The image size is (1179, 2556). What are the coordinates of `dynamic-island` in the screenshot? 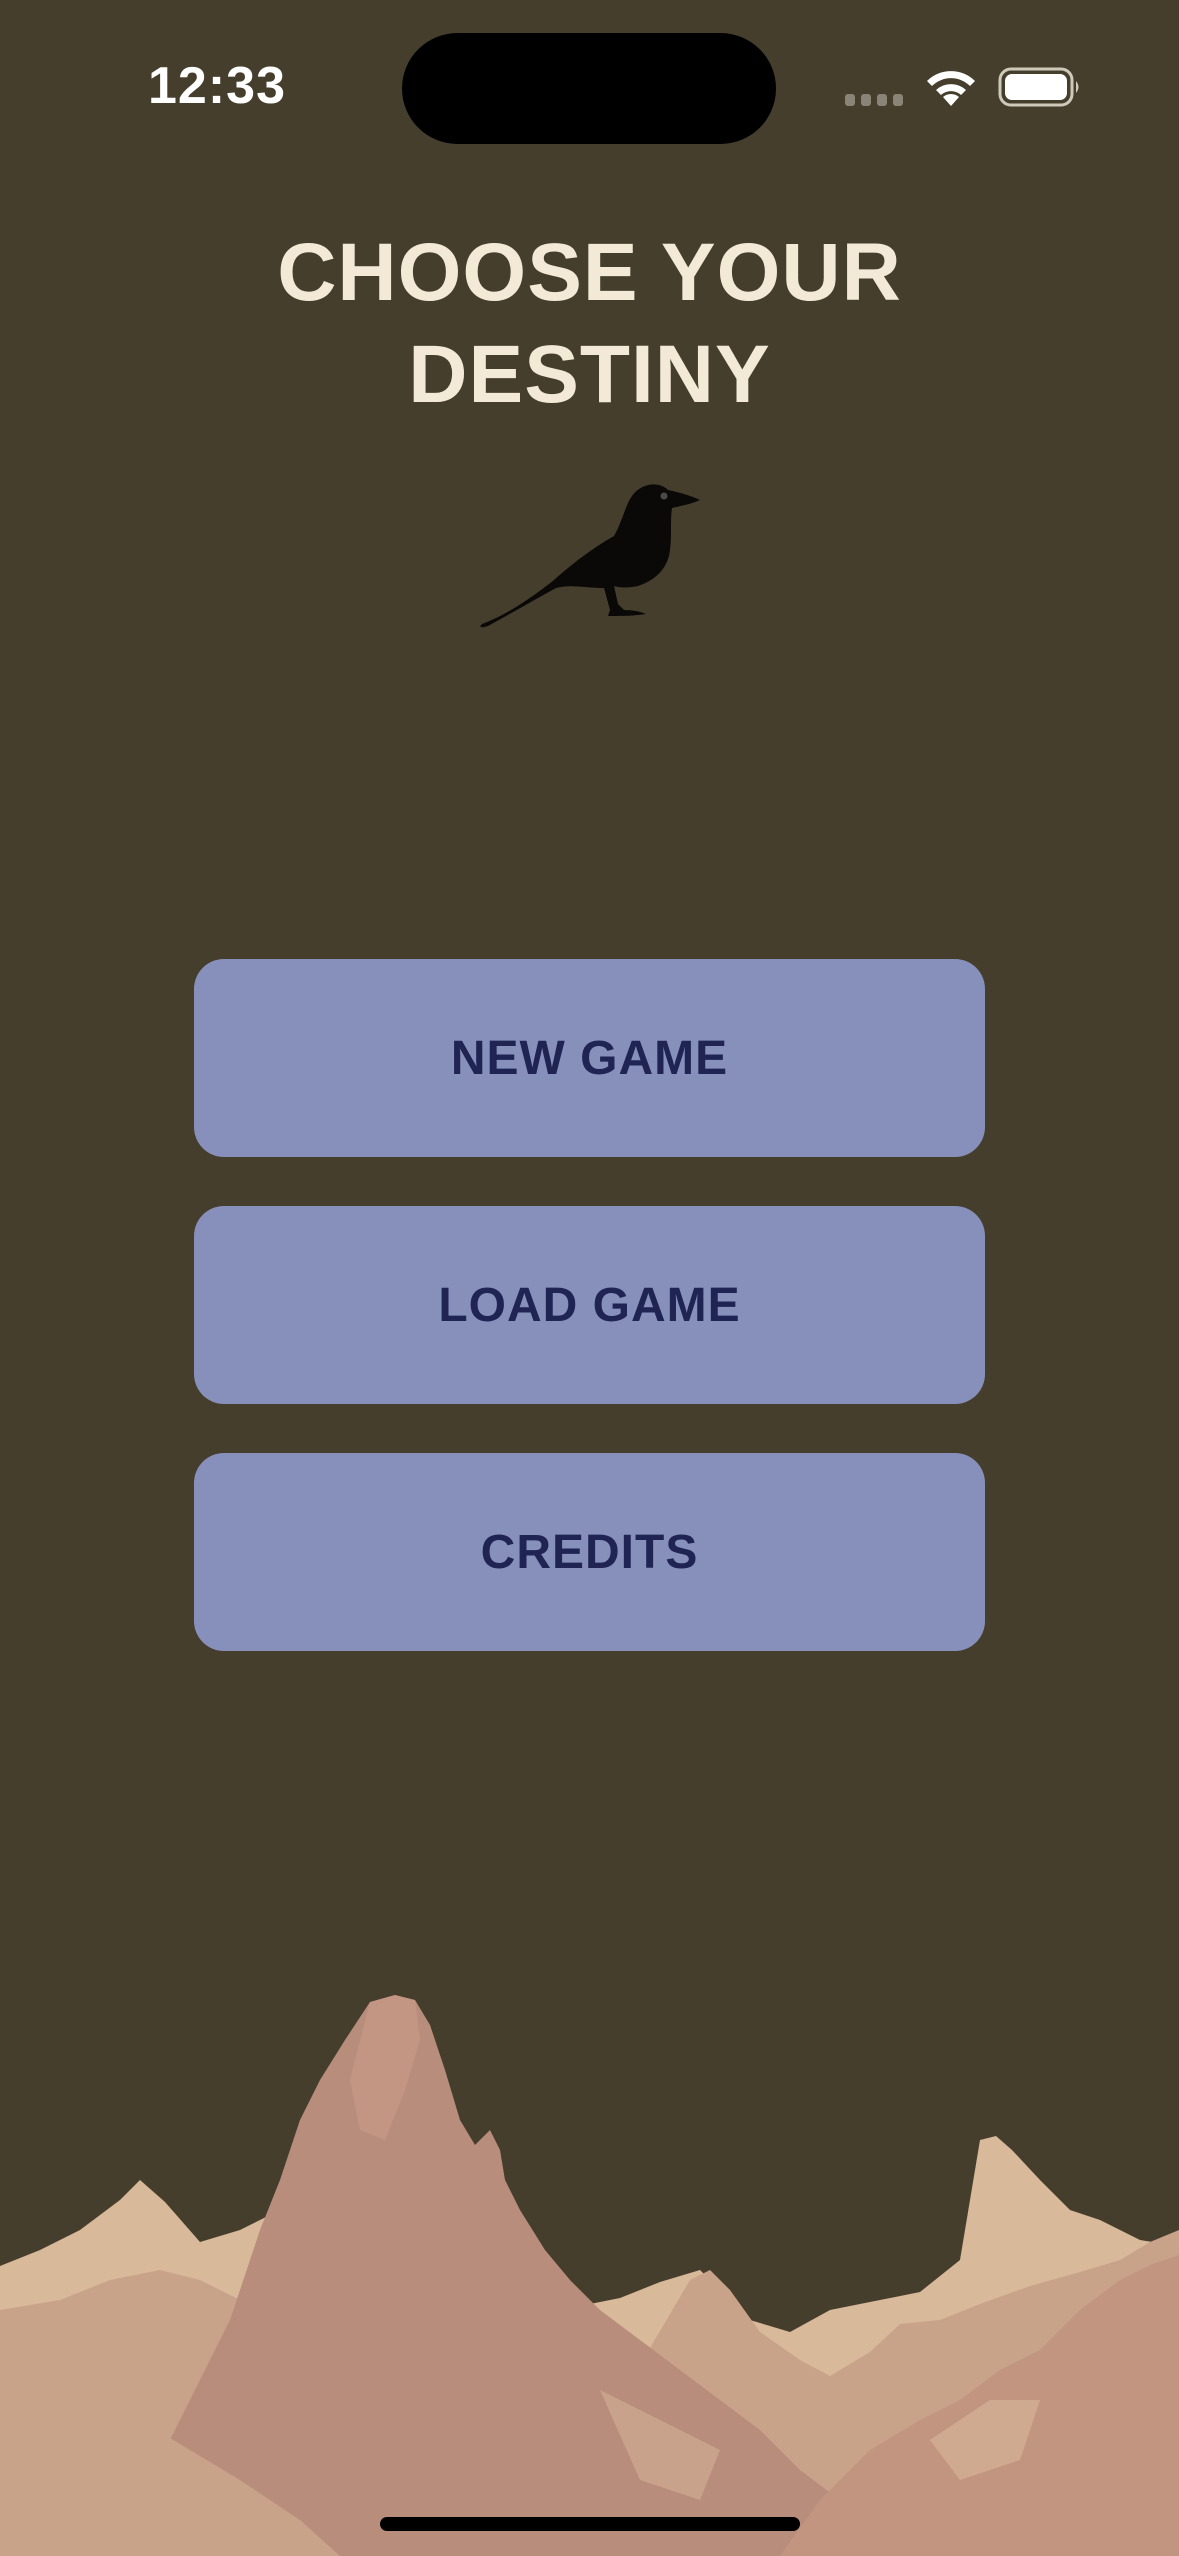 It's located at (589, 88).